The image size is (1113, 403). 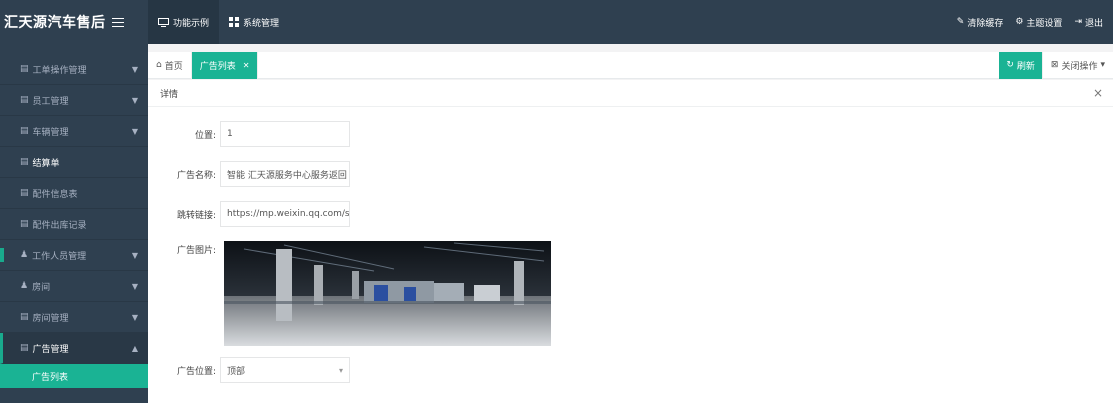 What do you see at coordinates (74, 317) in the screenshot?
I see `sidebar-item-room-mgmt: ▤ 房间管理 ▼` at bounding box center [74, 317].